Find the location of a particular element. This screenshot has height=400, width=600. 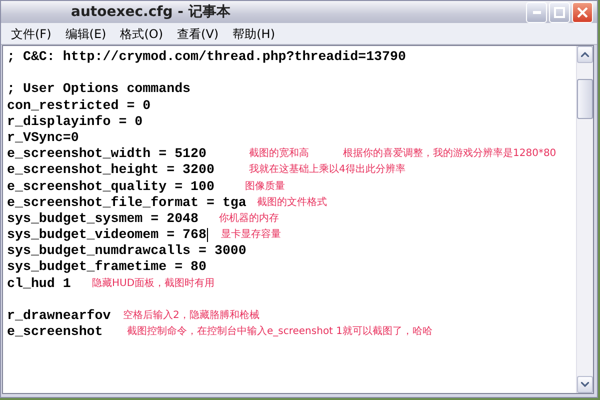

code-line: e_screenshot_quality = 100 is located at coordinates (110, 186).